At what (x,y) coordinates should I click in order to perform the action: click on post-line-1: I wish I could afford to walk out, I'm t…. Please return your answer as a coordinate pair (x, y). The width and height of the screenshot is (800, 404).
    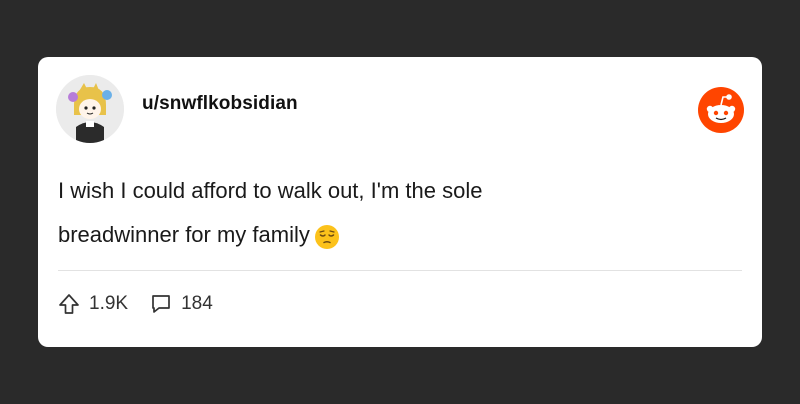
    Looking at the image, I should click on (270, 190).